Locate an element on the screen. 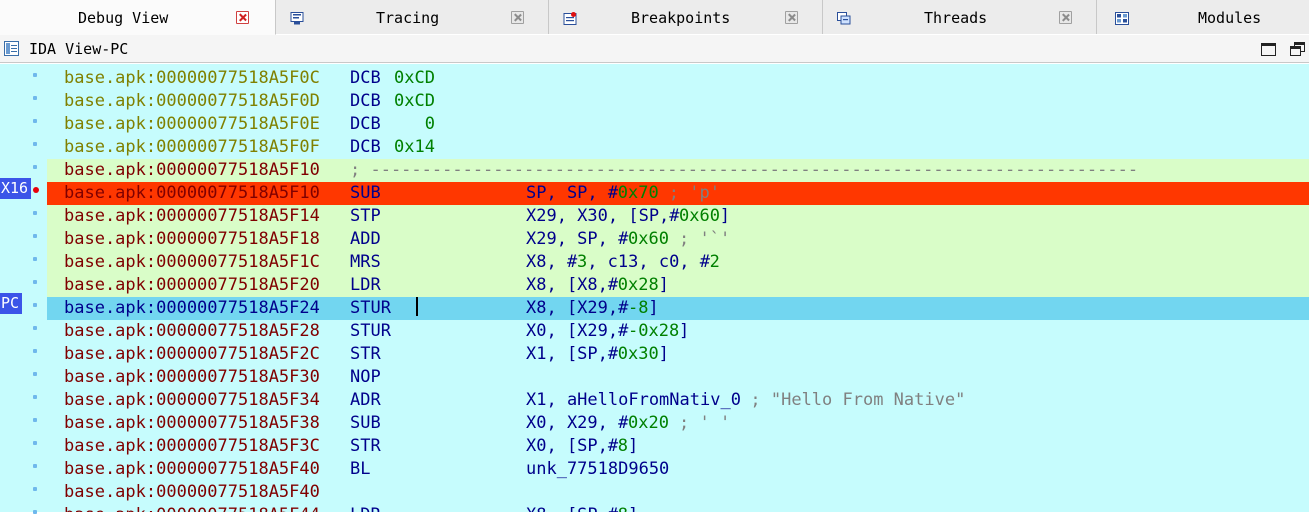  disasm-line: base.apk:00000077518A5F44 LDR X8, [SP,#8] is located at coordinates (678, 508).